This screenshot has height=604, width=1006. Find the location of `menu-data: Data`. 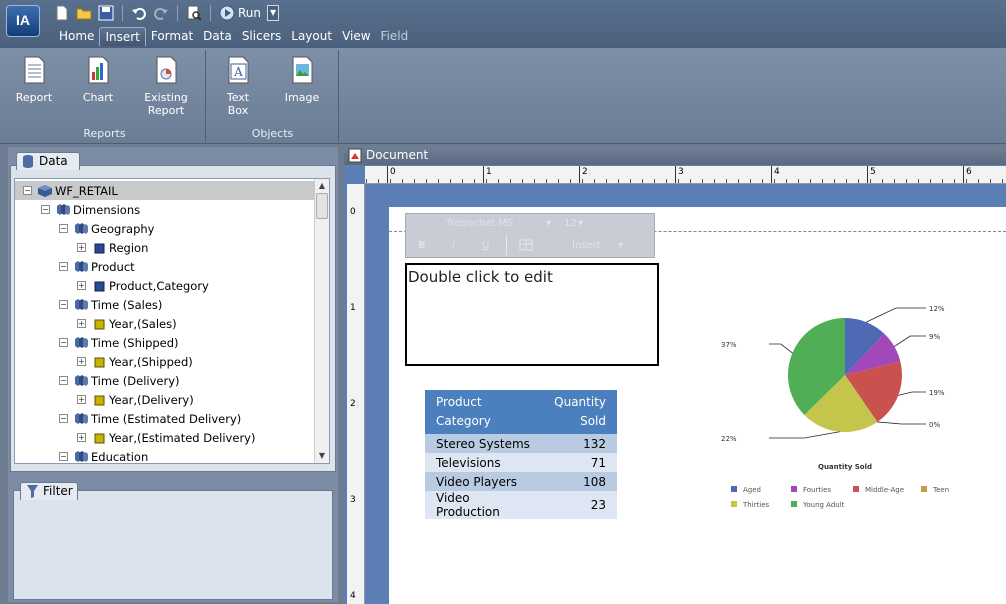

menu-data: Data is located at coordinates (217, 36).